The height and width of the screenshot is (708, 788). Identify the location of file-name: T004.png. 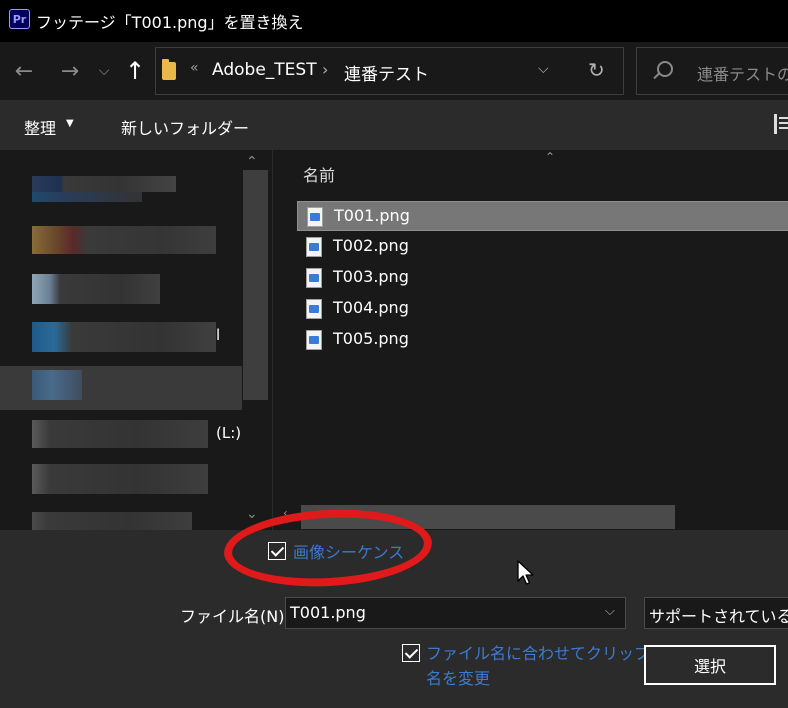
(371, 307).